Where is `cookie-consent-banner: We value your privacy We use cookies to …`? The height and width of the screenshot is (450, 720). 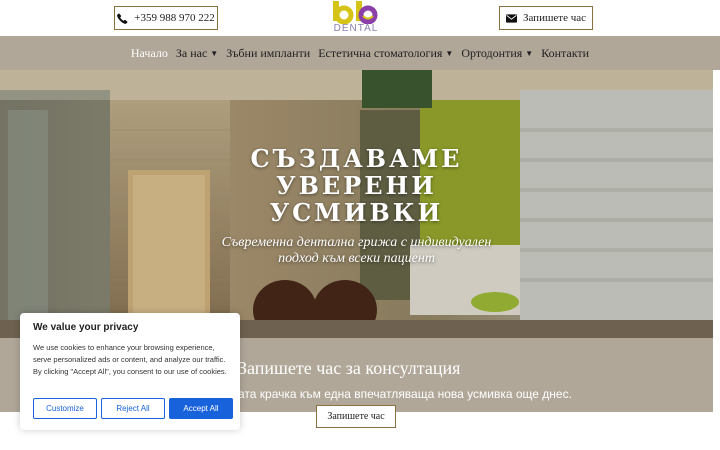
cookie-consent-banner: We value your privacy We use cookies to … is located at coordinates (130, 371).